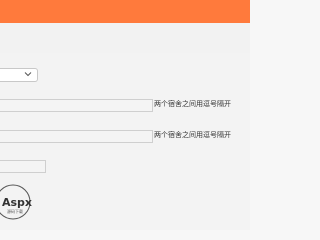 The height and width of the screenshot is (240, 320). I want to click on short-text-field, so click(23, 166).